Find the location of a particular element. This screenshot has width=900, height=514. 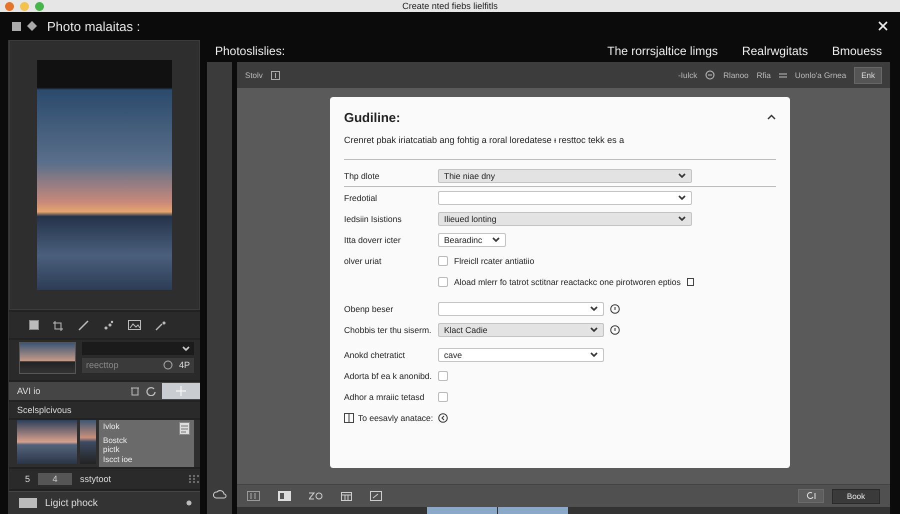

dropdown: cave is located at coordinates (521, 355).